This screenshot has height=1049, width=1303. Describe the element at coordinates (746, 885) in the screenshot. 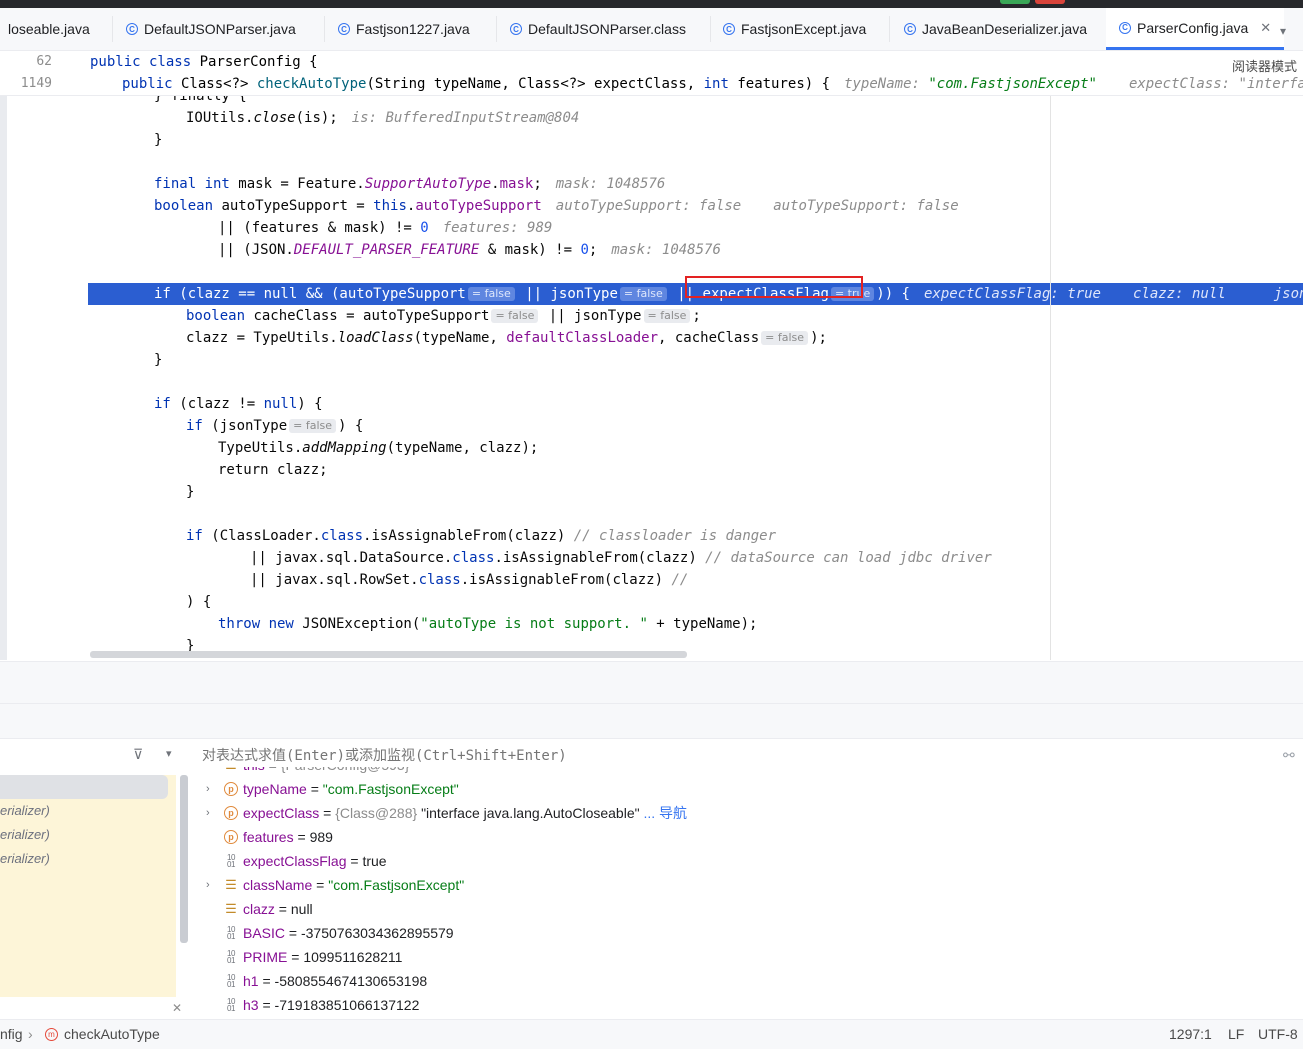

I see `variable-row: › ☰ className = "com.FastjsonExcept"` at that location.